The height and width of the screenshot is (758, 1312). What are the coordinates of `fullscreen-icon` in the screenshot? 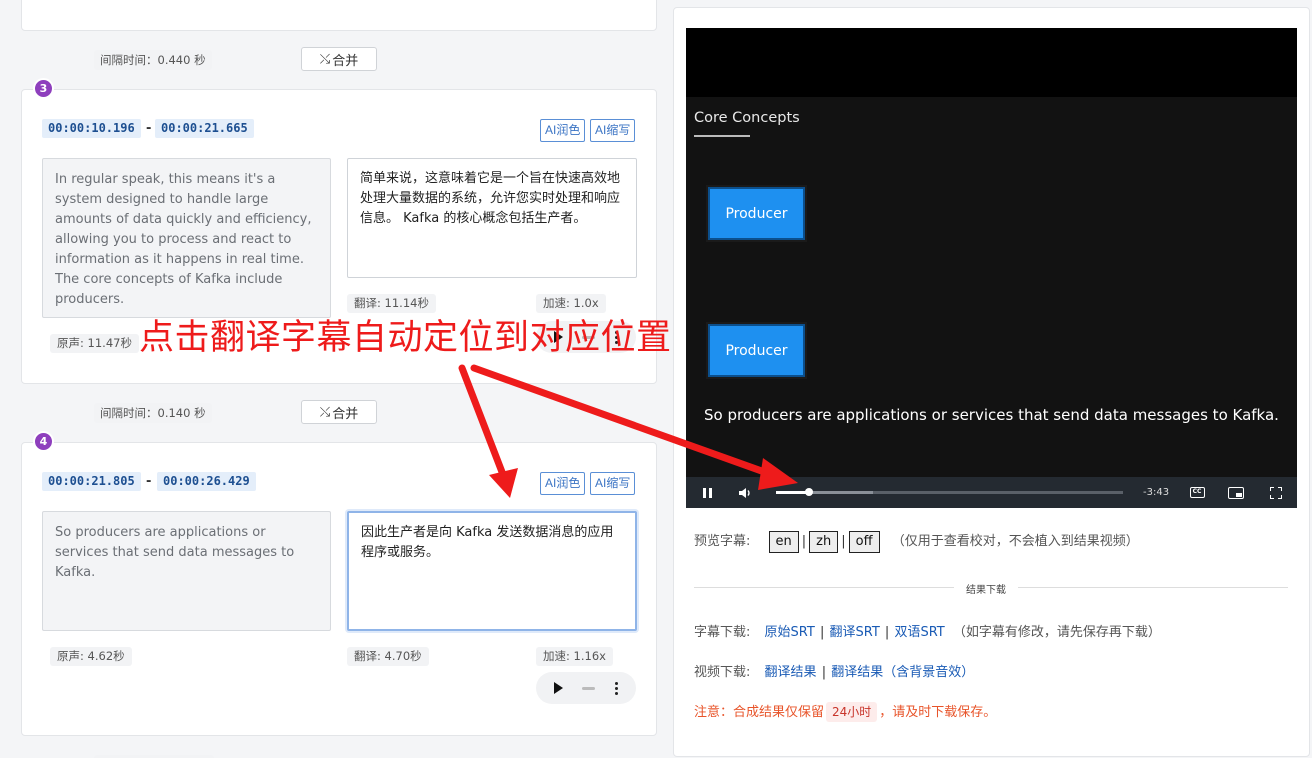 It's located at (1276, 492).